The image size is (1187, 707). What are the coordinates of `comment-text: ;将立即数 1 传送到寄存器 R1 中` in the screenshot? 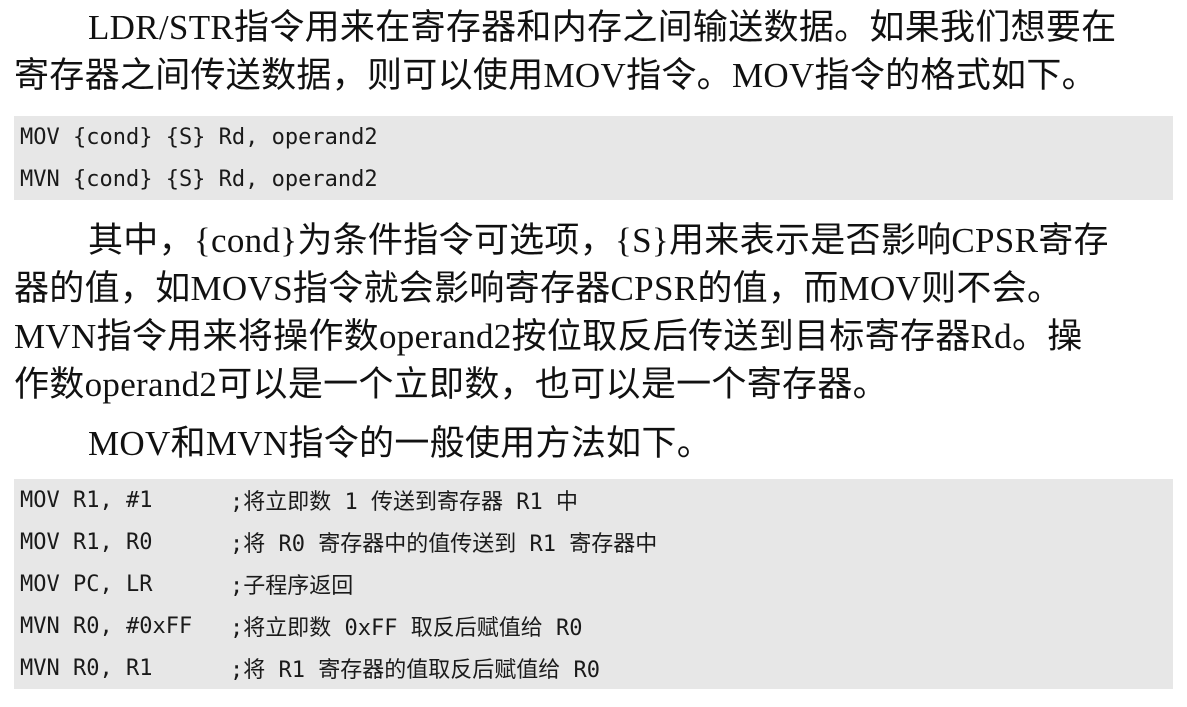 It's located at (404, 502).